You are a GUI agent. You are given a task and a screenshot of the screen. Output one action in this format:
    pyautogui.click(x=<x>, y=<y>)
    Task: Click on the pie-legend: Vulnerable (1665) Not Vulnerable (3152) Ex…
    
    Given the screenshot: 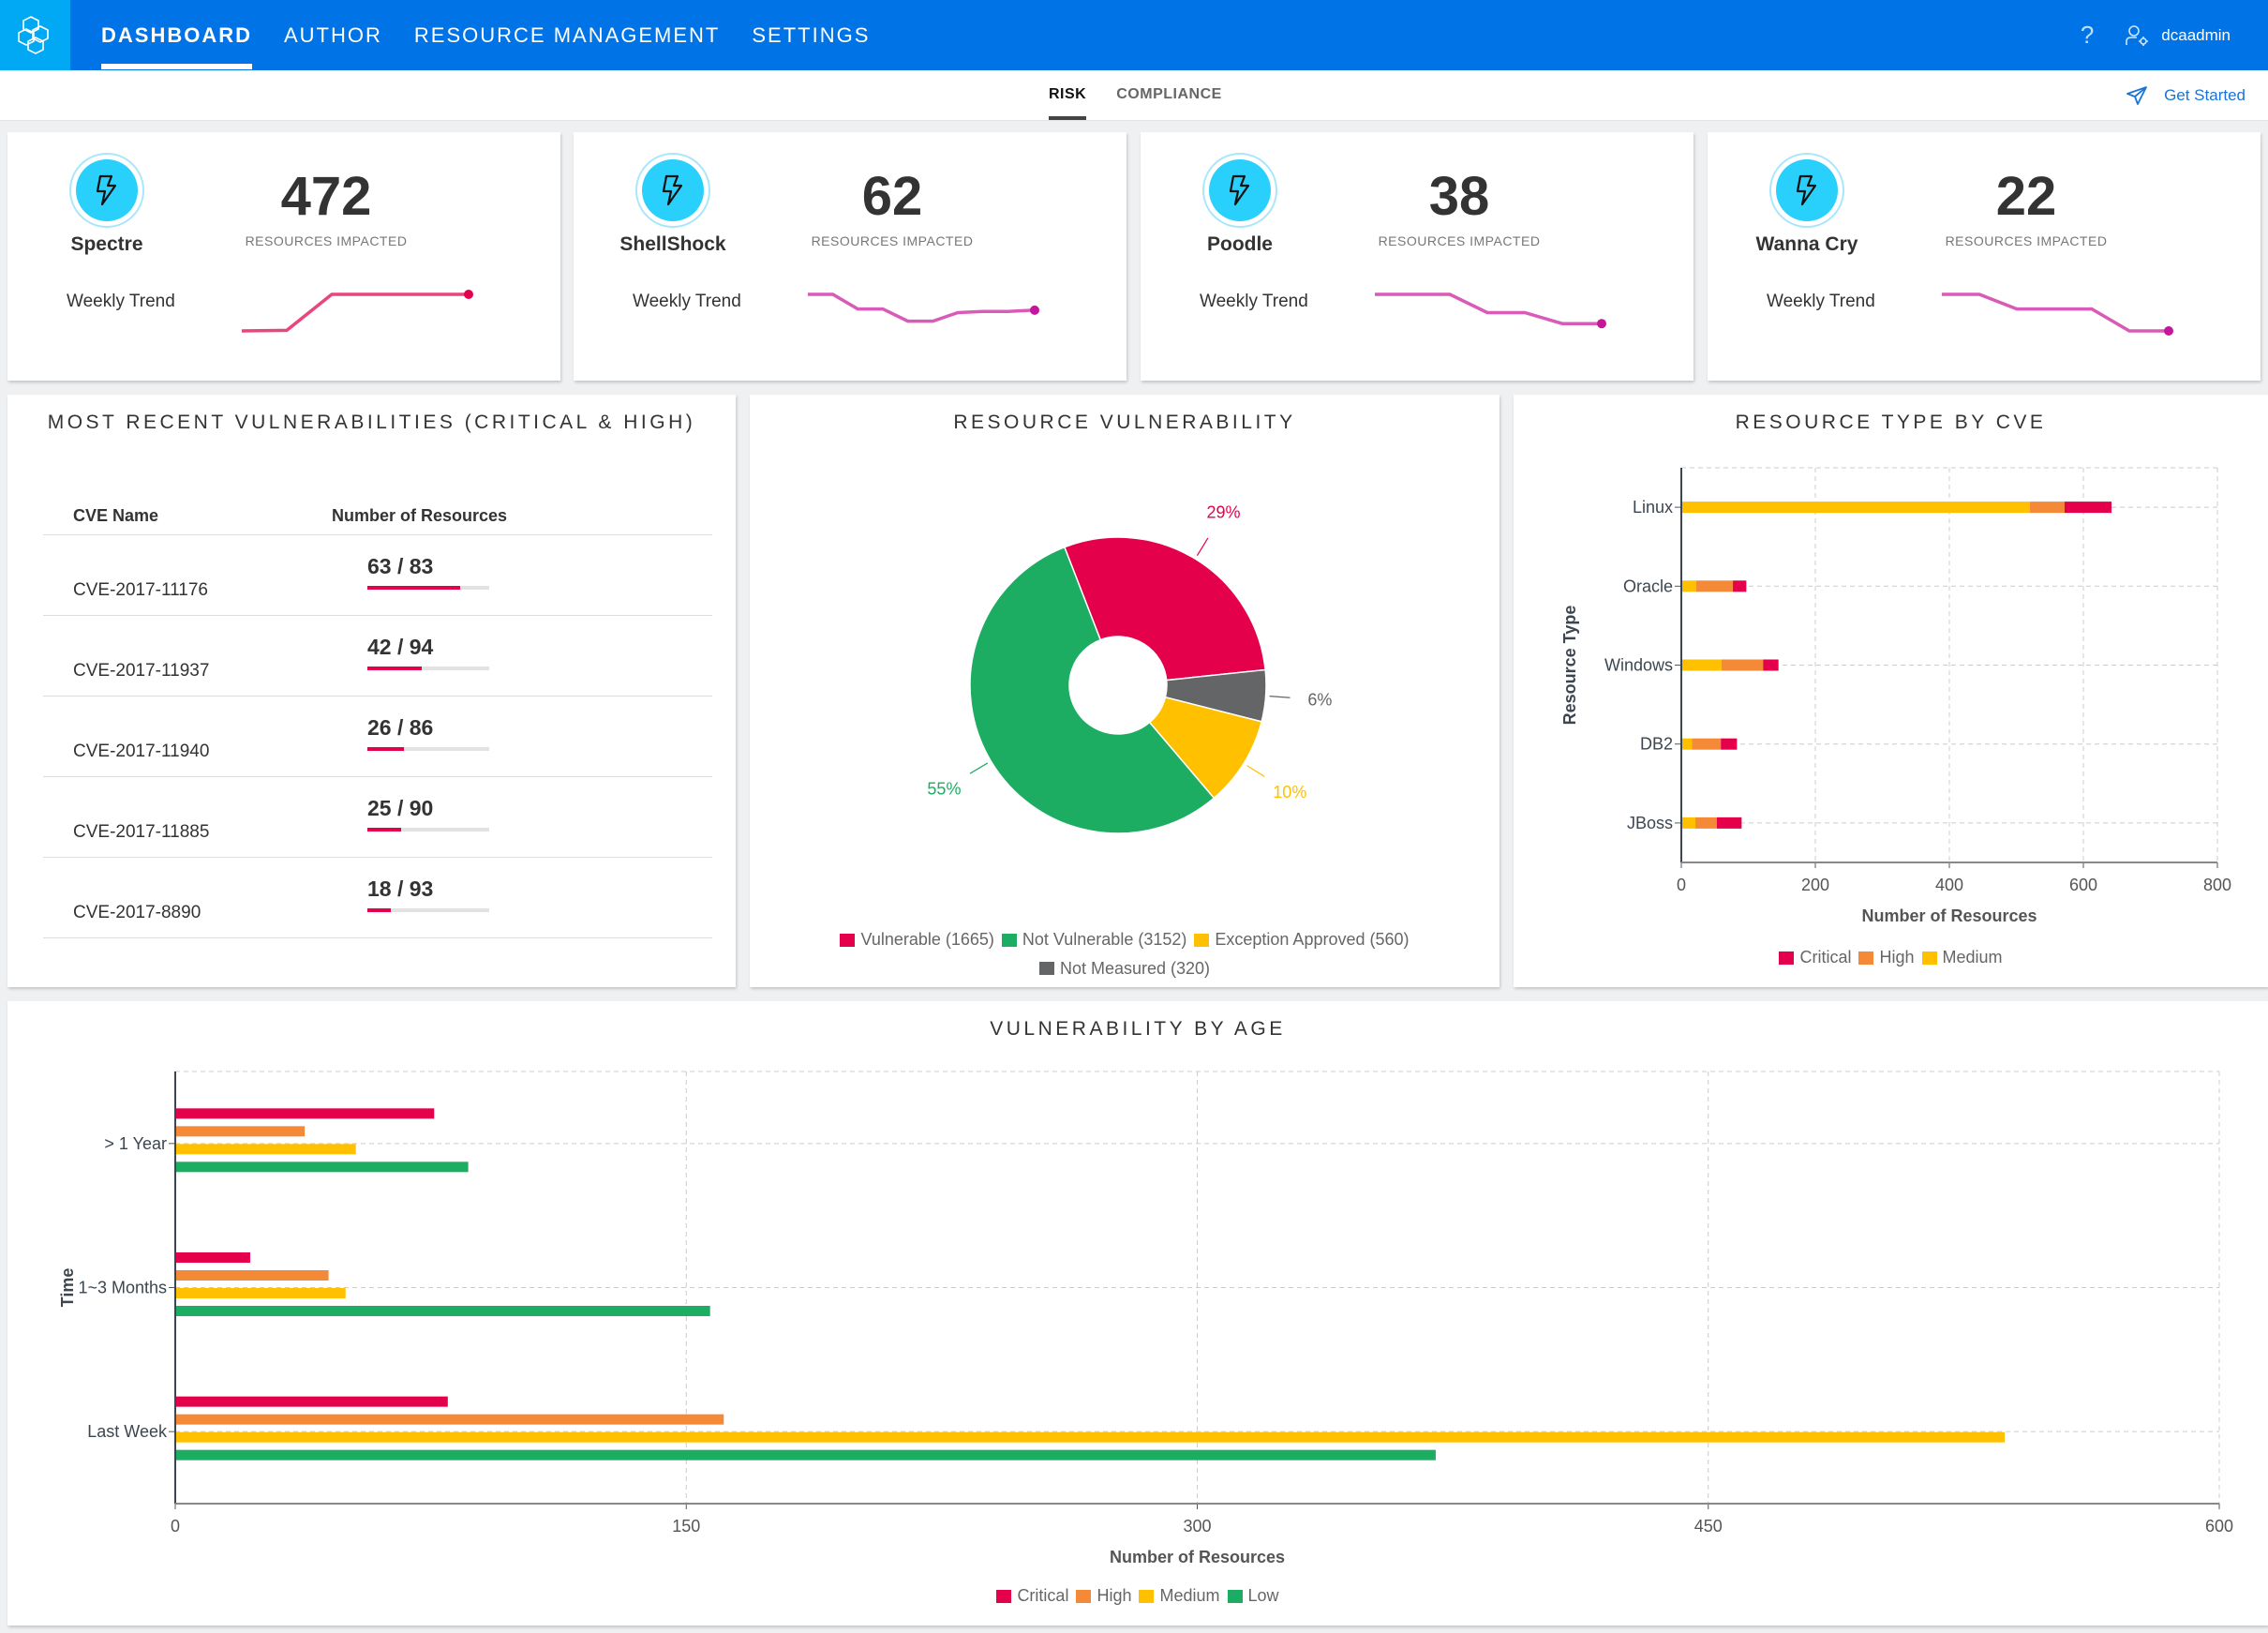 What is the action you would take?
    pyautogui.click(x=1125, y=954)
    